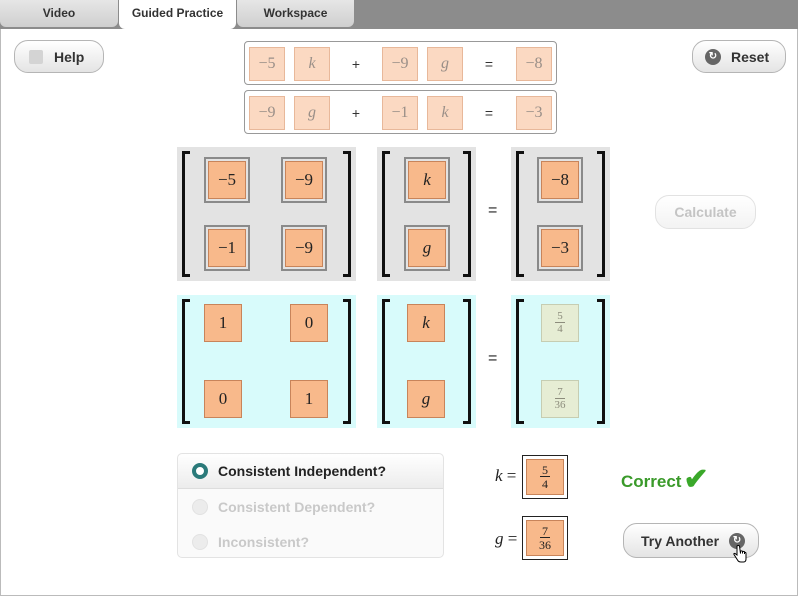 The height and width of the screenshot is (596, 798). I want to click on tab-guided-practice: Guided Practice, so click(177, 14).